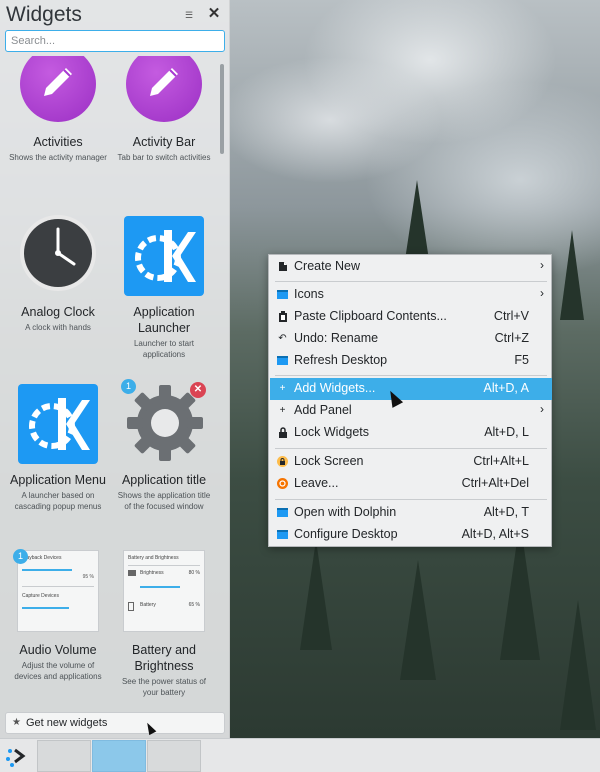 The width and height of the screenshot is (600, 772). I want to click on panel-title: Widgets, so click(44, 14).